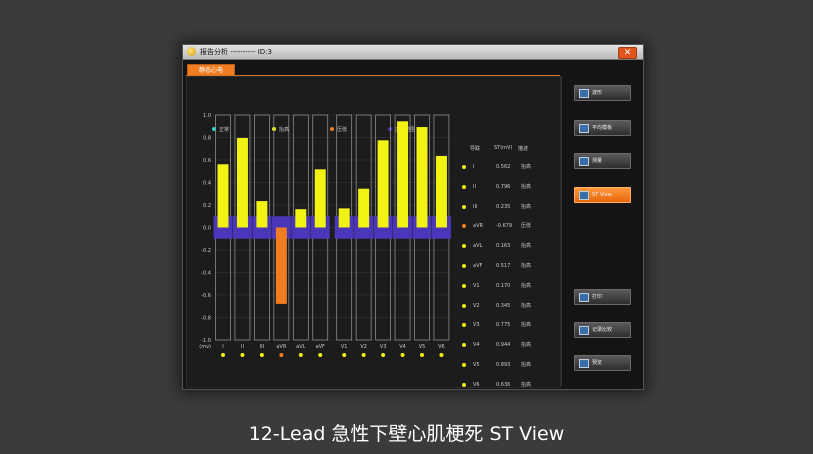  Describe the element at coordinates (262, 347) in the screenshot. I see `x-tick-label: III` at that location.